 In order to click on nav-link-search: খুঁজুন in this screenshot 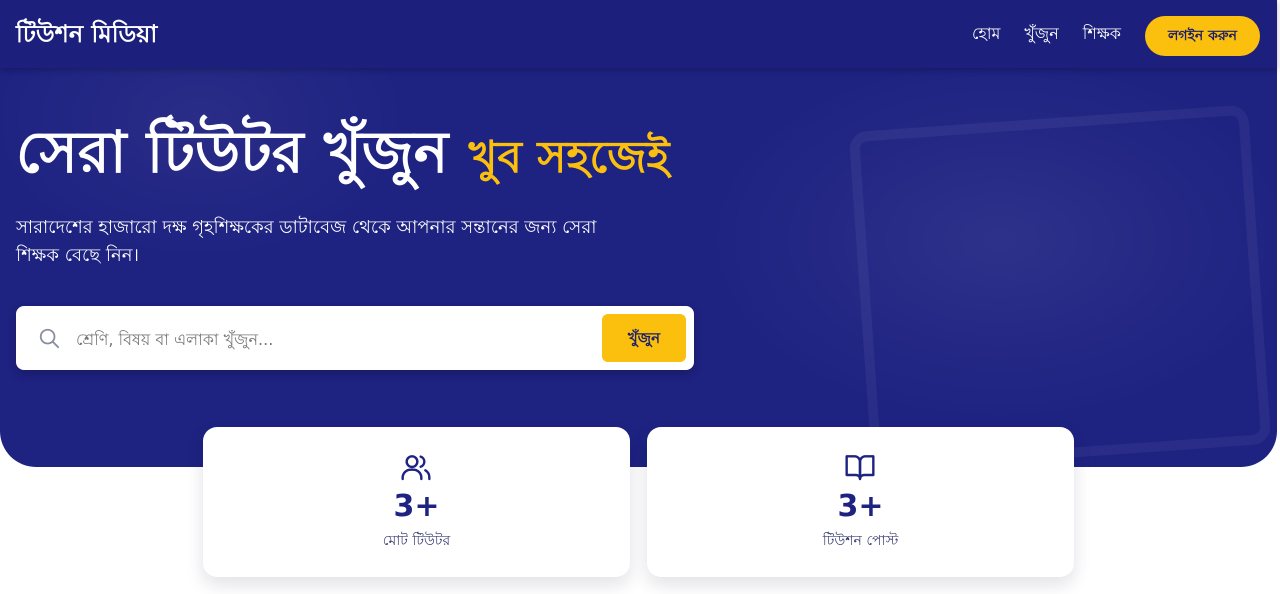, I will do `click(1041, 34)`.